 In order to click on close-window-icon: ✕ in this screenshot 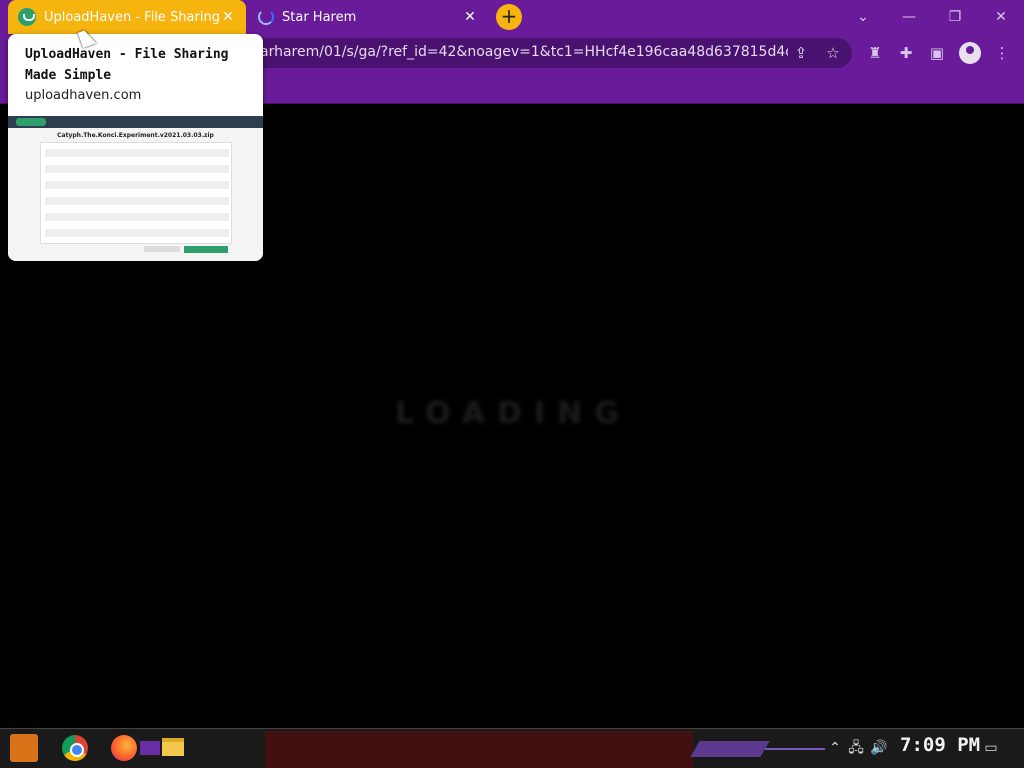, I will do `click(1001, 17)`.